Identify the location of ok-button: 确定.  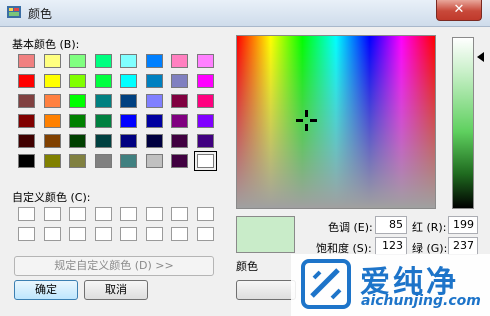
(46, 290).